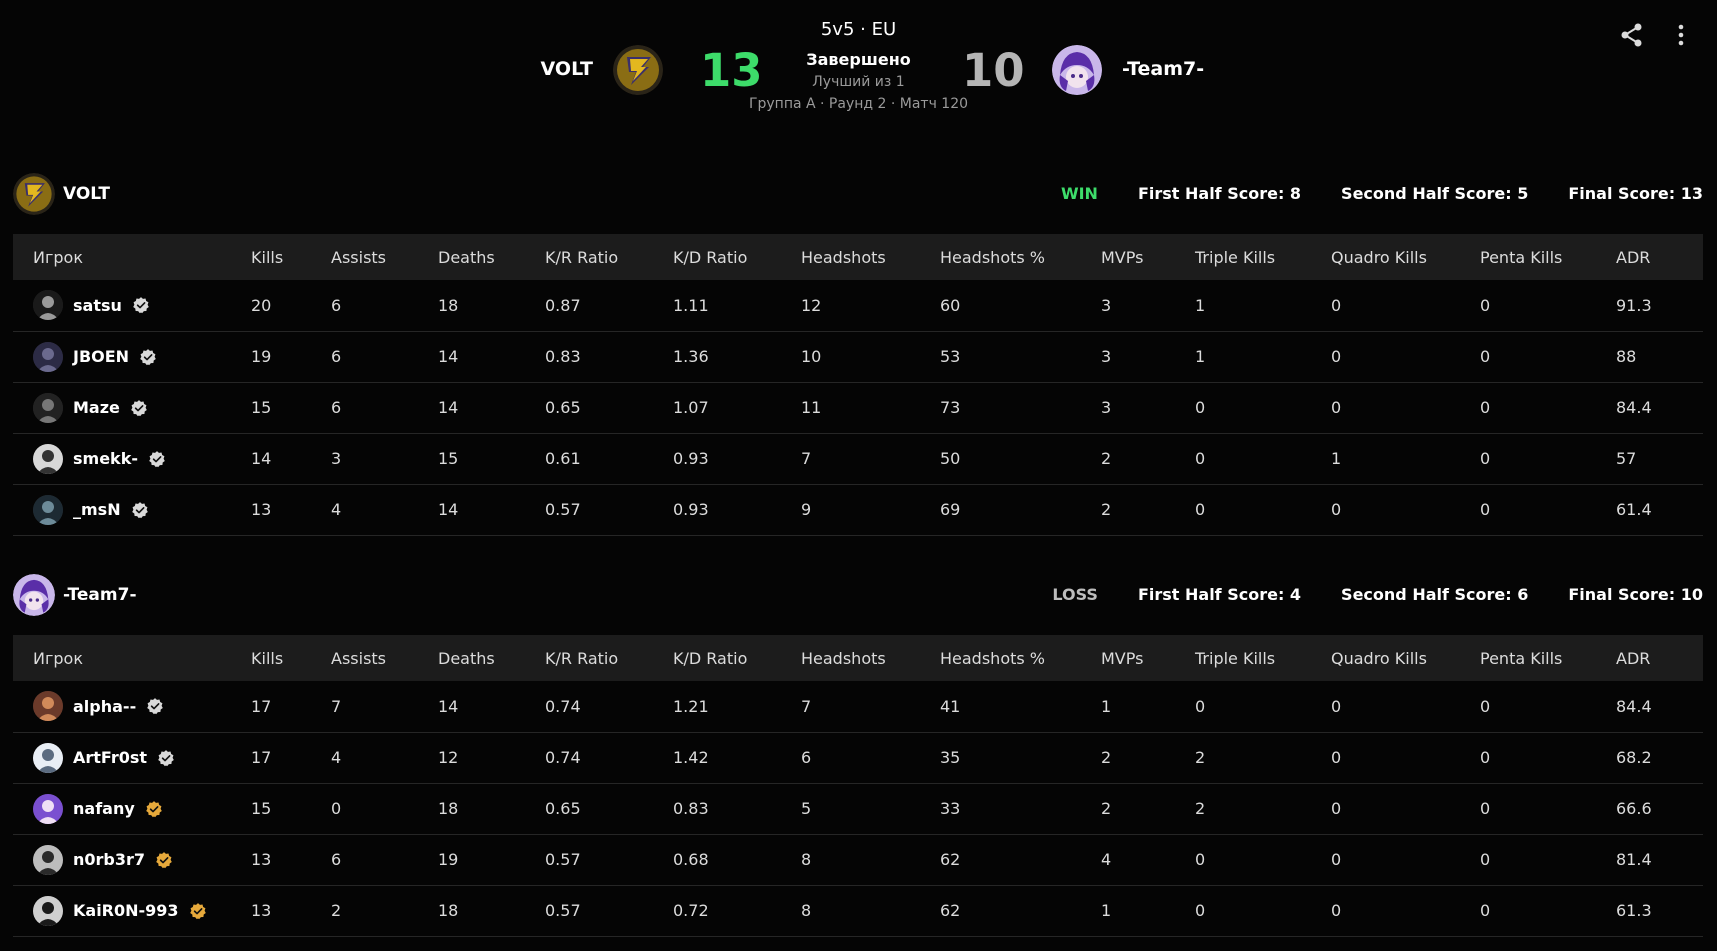 The image size is (1717, 951). What do you see at coordinates (110, 757) in the screenshot?
I see `player-name: ArtFr0st` at bounding box center [110, 757].